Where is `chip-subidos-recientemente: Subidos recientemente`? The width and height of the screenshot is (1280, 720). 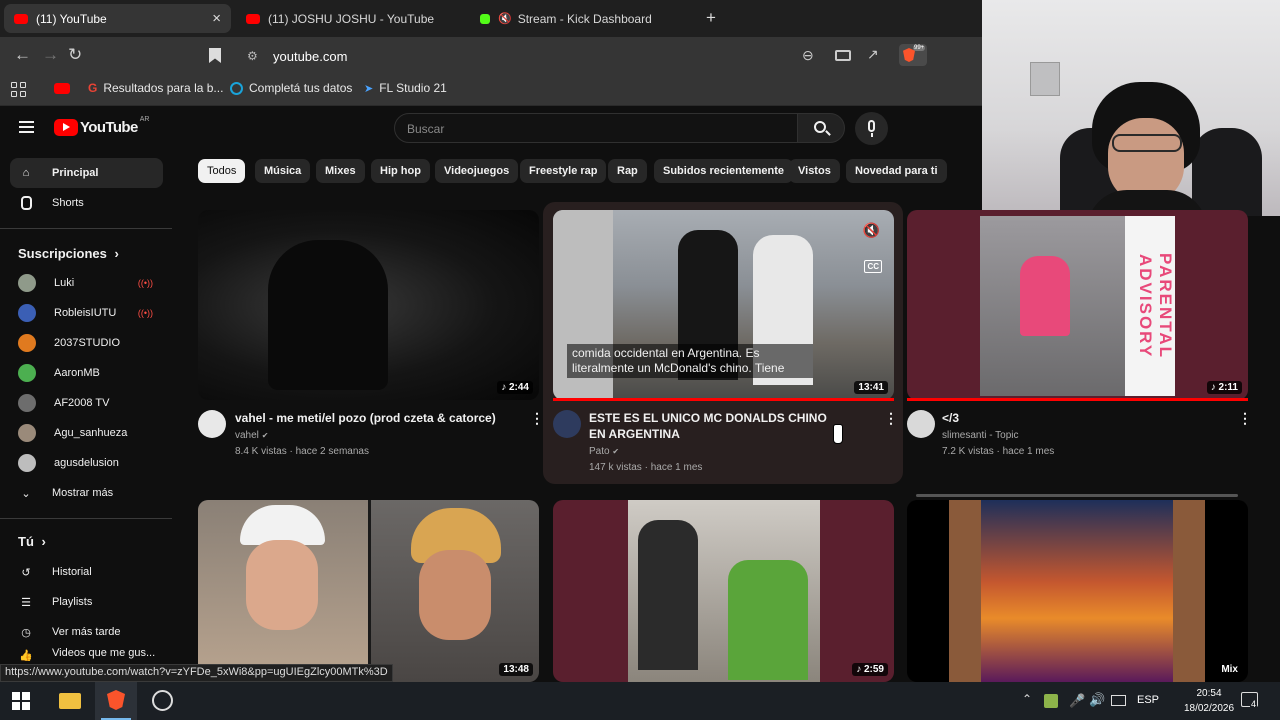 chip-subidos-recientemente: Subidos recientemente is located at coordinates (724, 171).